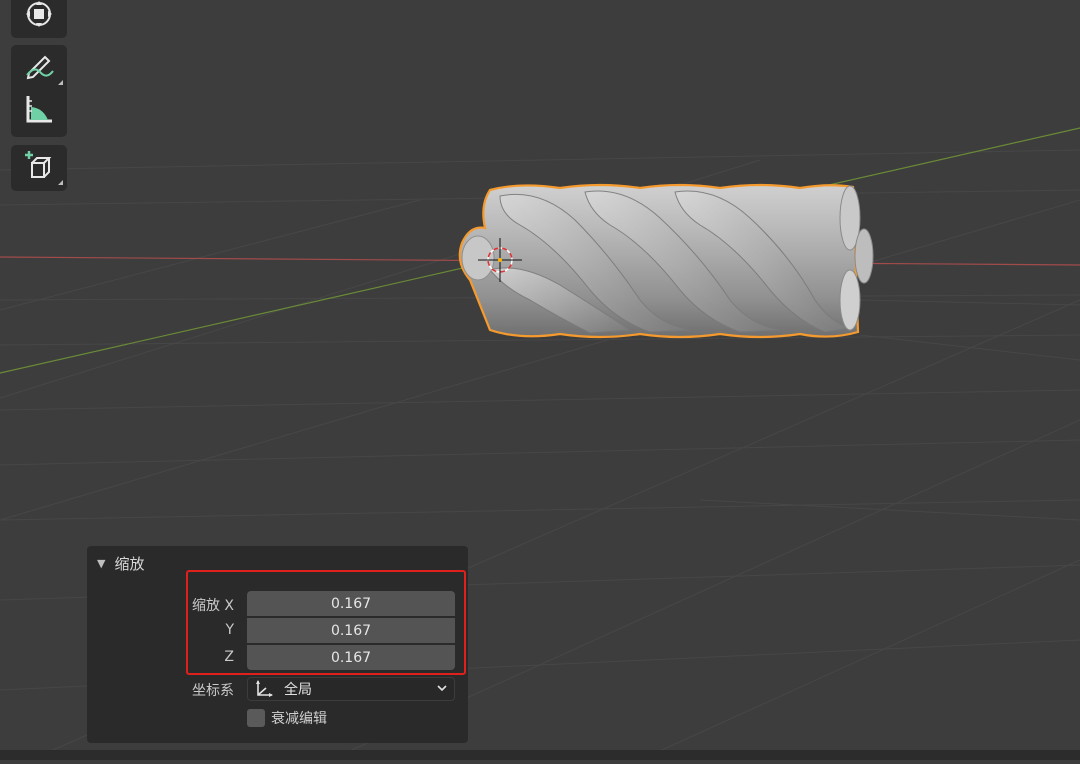  Describe the element at coordinates (213, 691) in the screenshot. I see `orientation-label: 坐标系` at that location.